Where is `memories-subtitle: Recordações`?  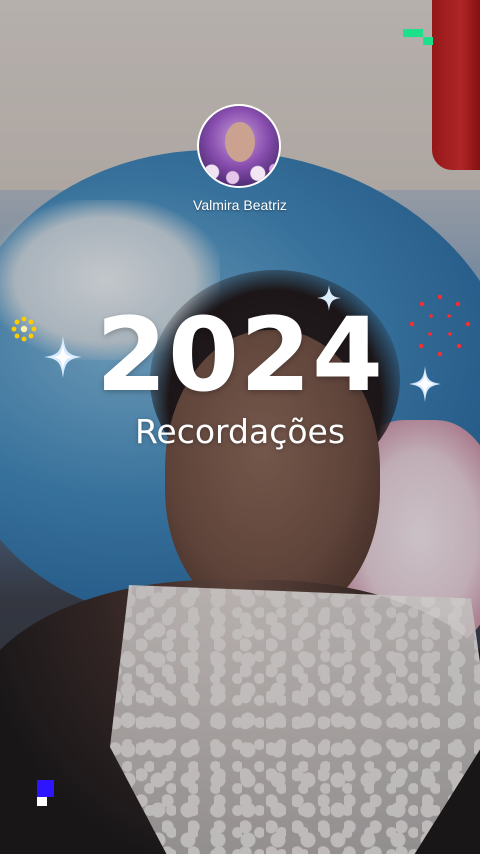 memories-subtitle: Recordações is located at coordinates (240, 431).